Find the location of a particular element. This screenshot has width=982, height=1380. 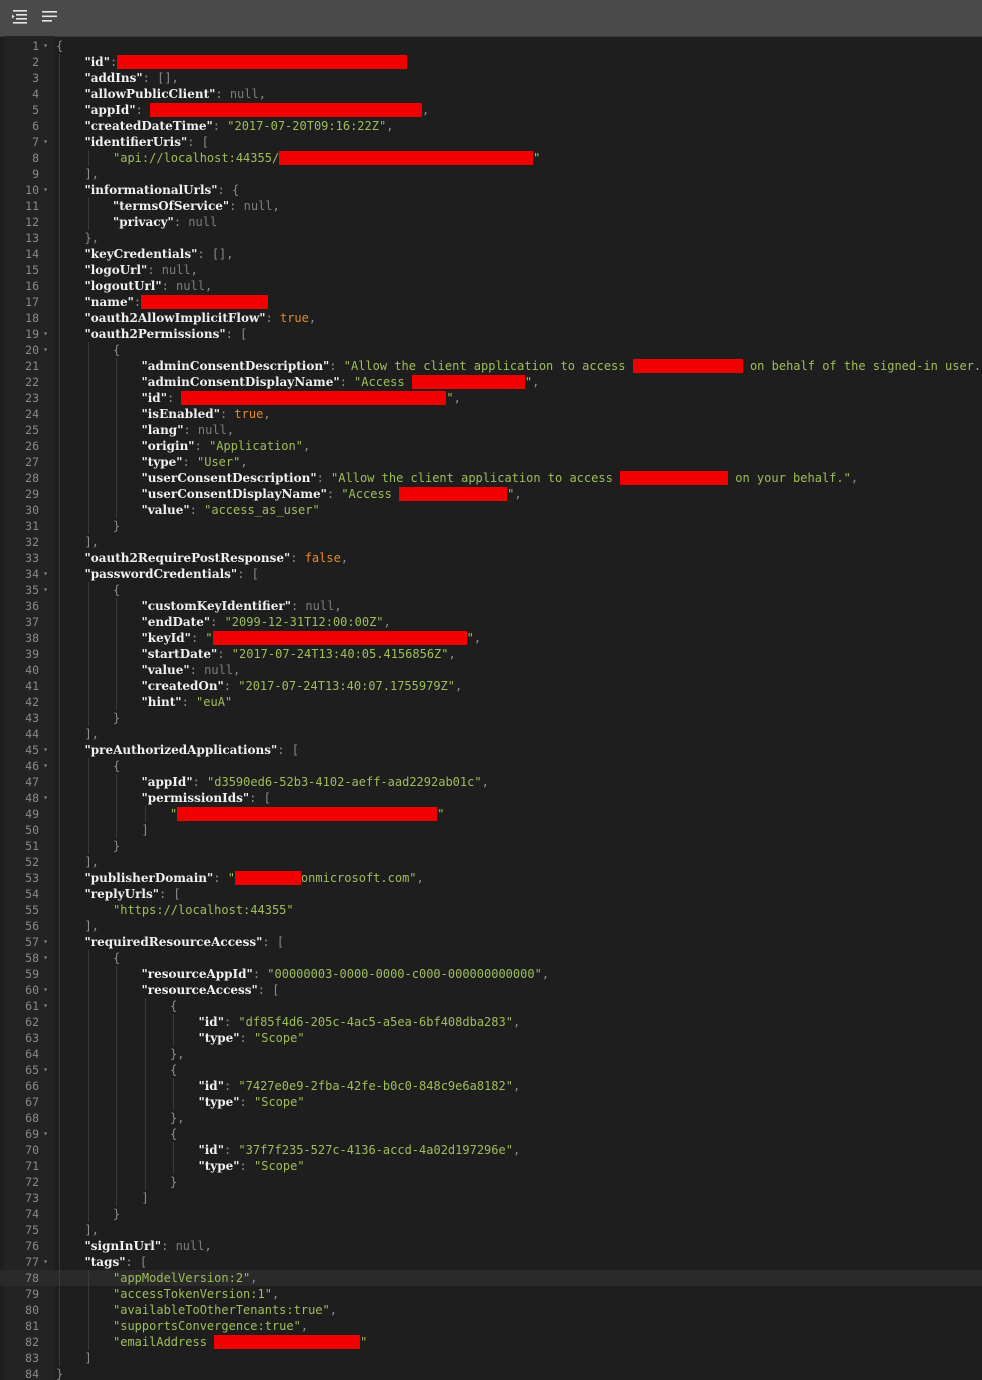

code-line: 40 "value": null, is located at coordinates (491, 670).